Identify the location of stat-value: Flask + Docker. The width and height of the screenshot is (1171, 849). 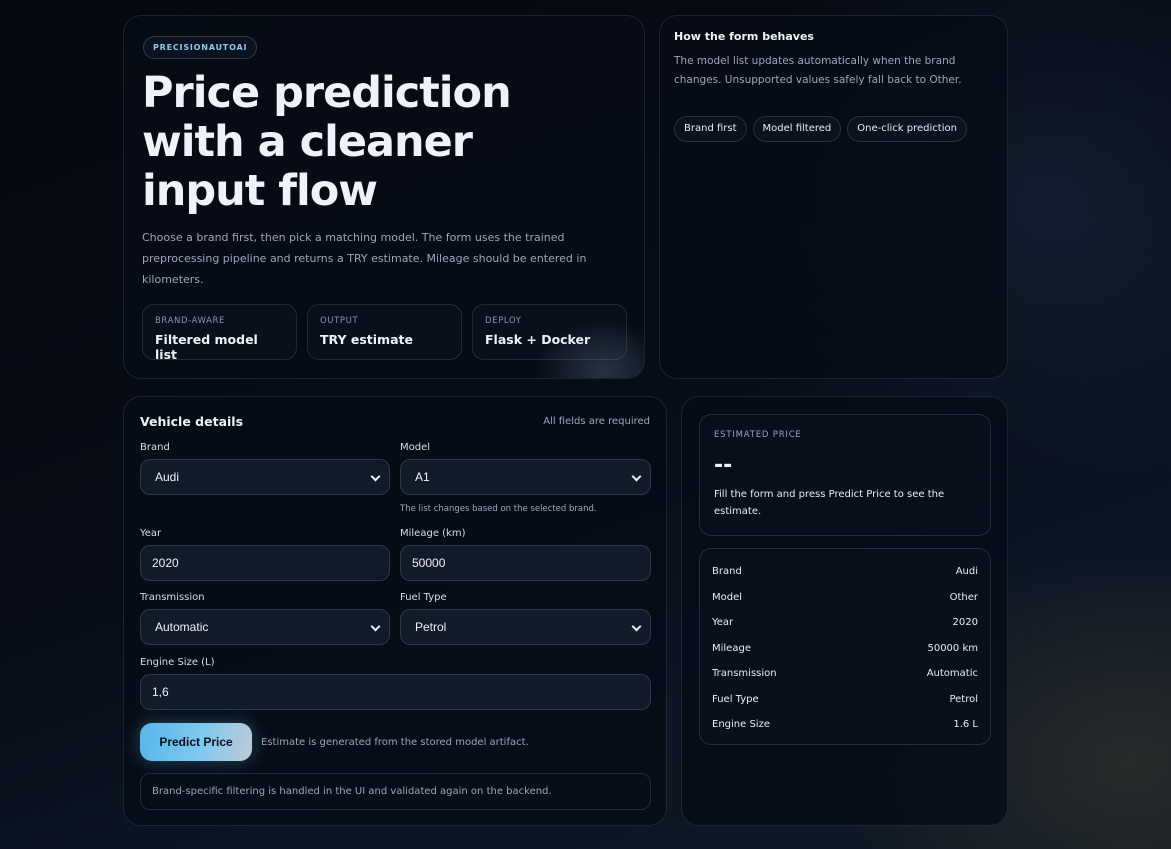
(538, 339).